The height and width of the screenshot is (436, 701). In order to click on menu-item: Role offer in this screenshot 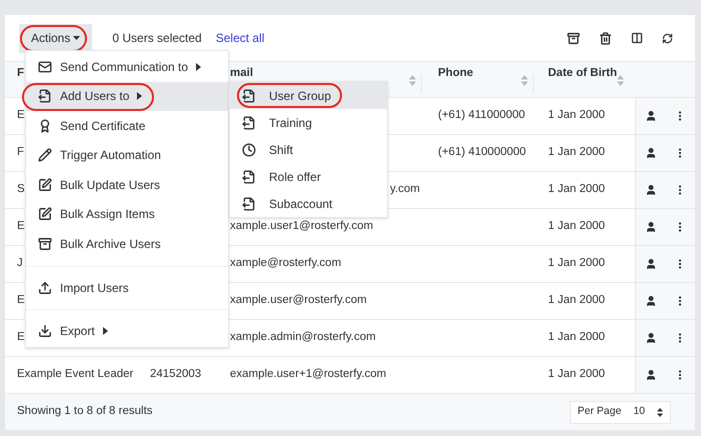, I will do `click(308, 176)`.